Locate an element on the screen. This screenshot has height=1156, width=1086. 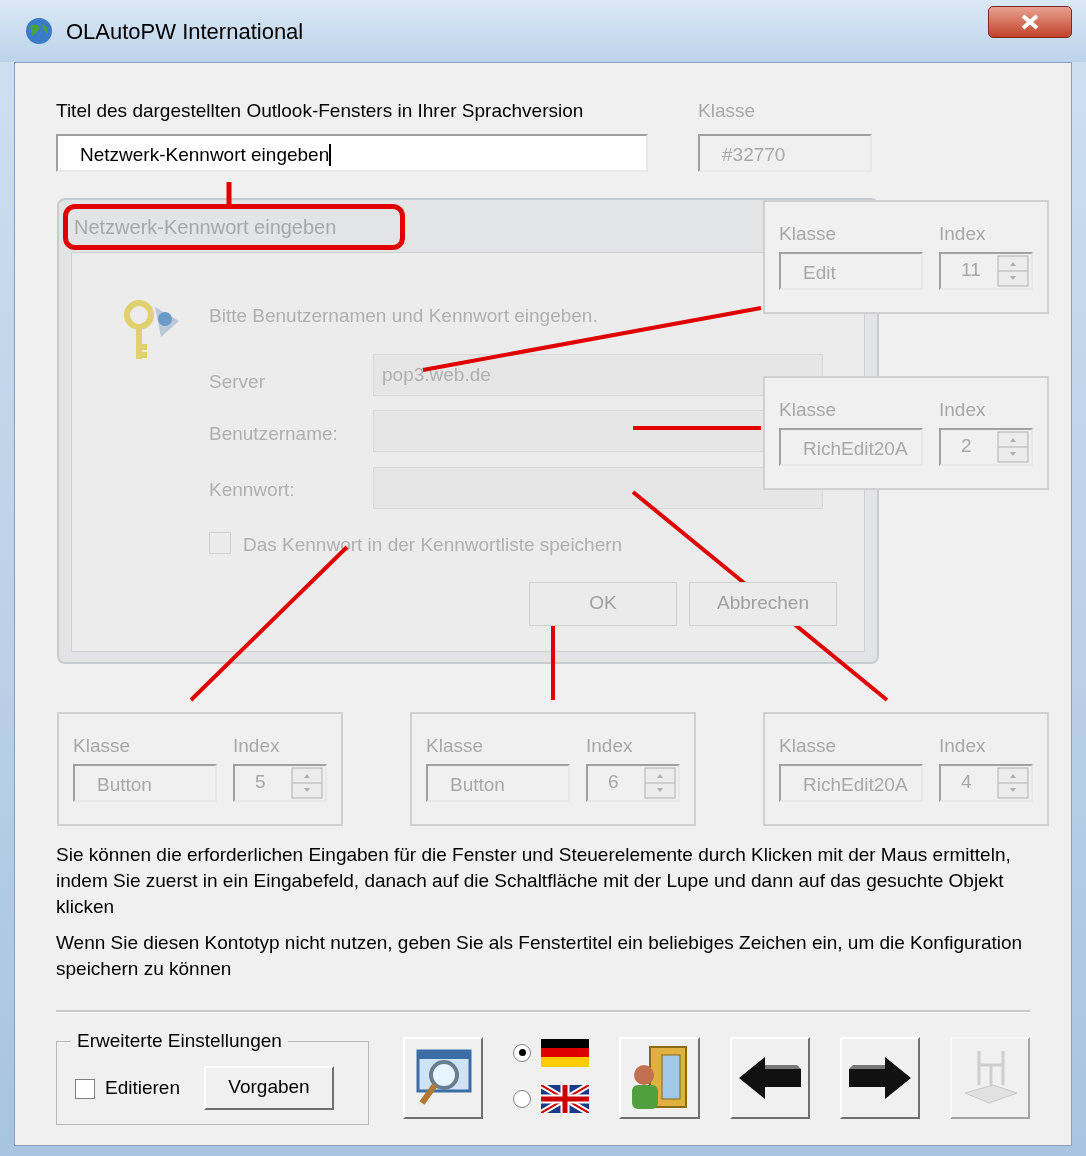
preview-field-label: Kennwort: is located at coordinates (252, 489).